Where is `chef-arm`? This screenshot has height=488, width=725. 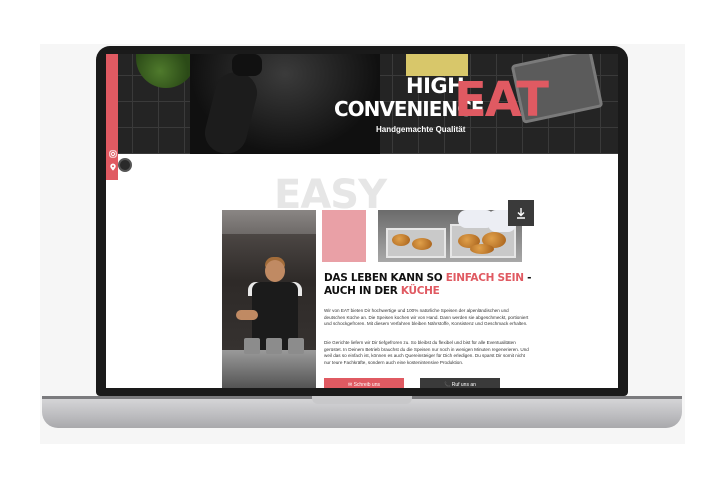 chef-arm is located at coordinates (247, 315).